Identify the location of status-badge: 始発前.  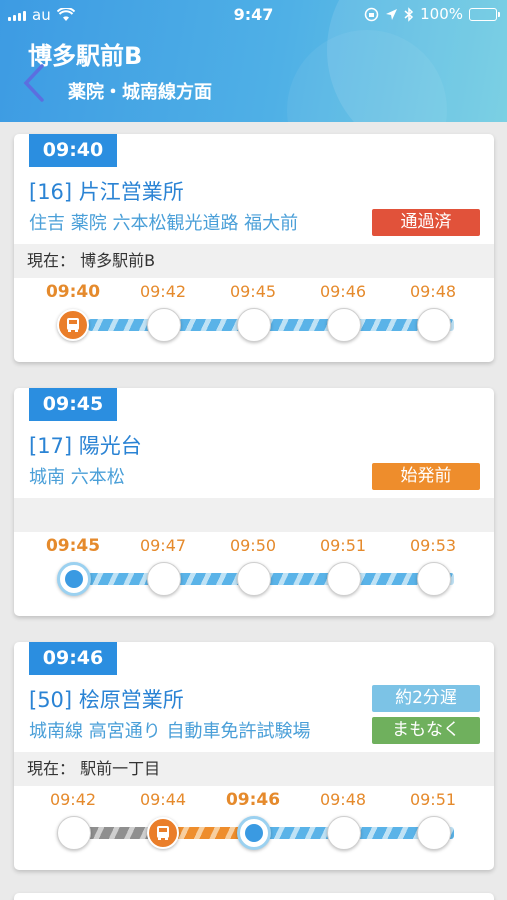
(426, 476).